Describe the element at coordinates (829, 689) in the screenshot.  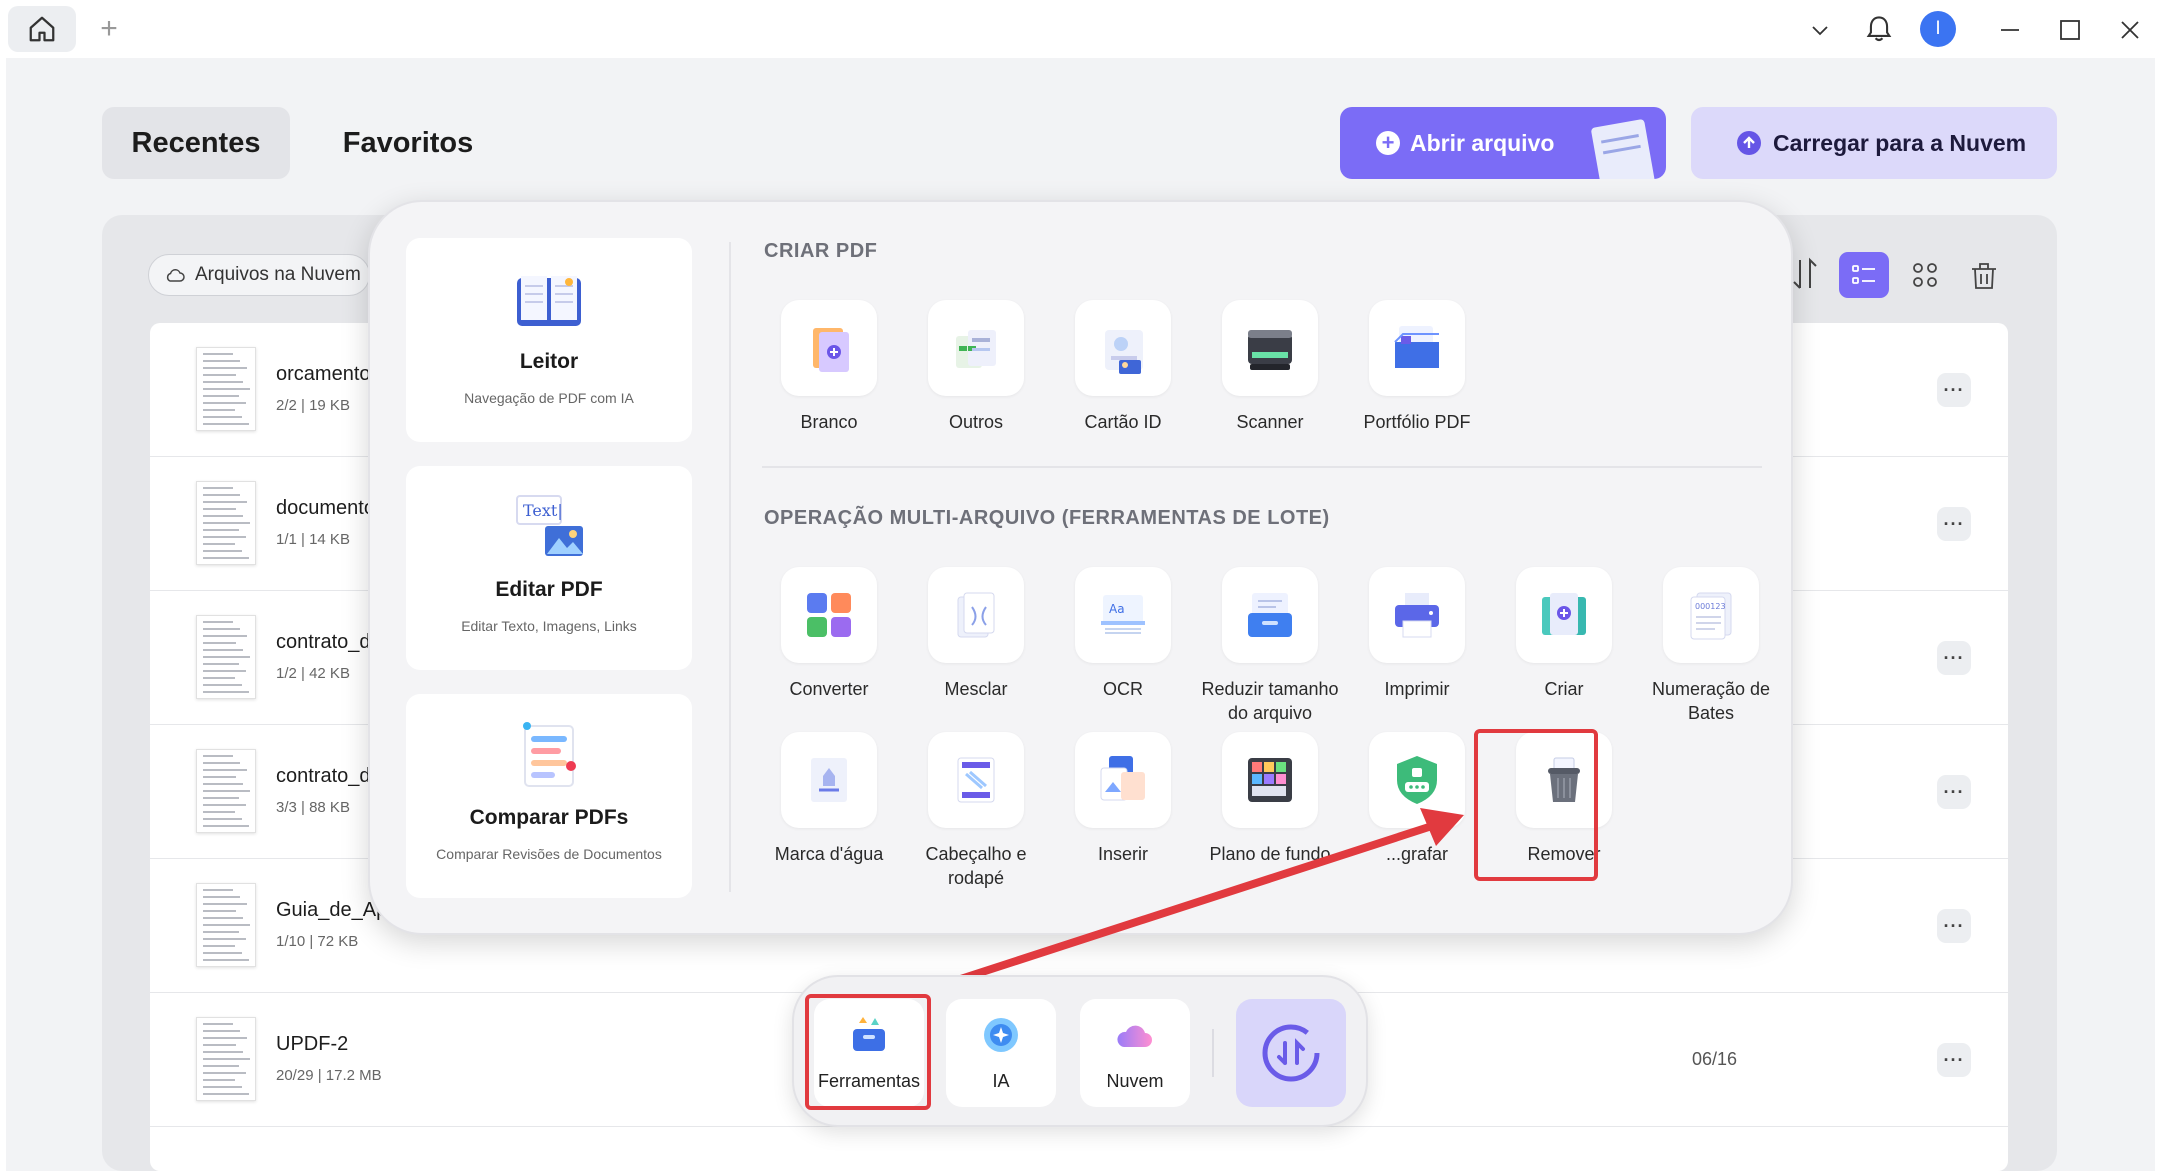
I see `tool-label: Converter` at that location.